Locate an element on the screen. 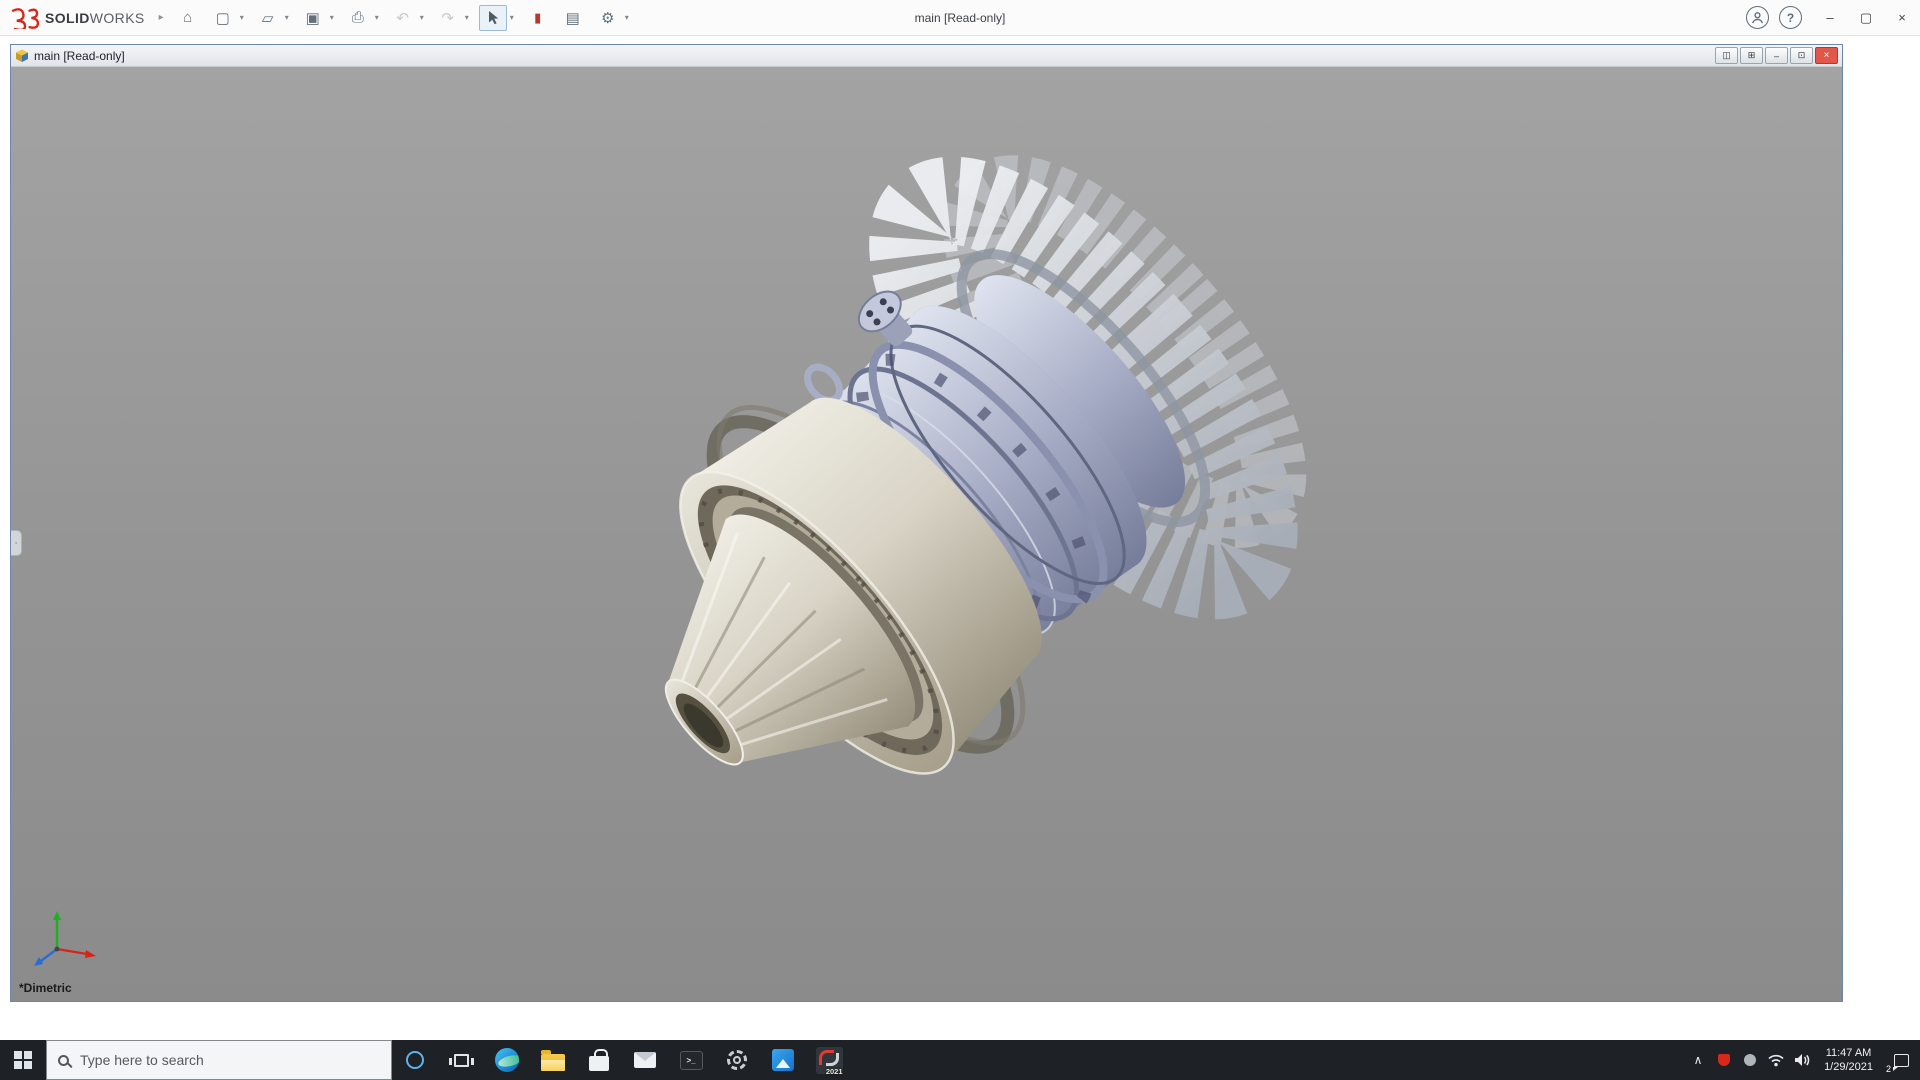 The height and width of the screenshot is (1080, 1920). app-window-title: main [Read-only] is located at coordinates (960, 17).